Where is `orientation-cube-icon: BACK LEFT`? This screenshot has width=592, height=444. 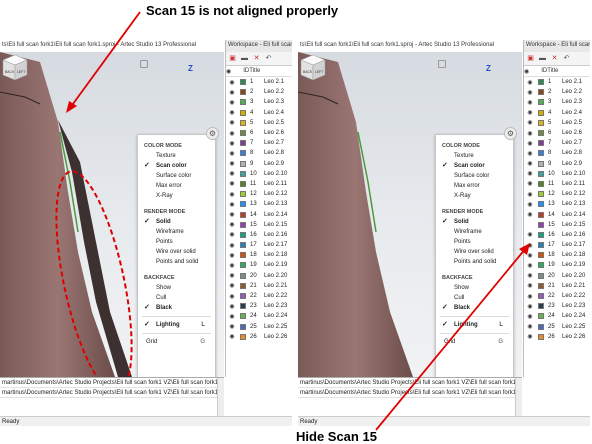 orientation-cube-icon: BACK LEFT is located at coordinates (313, 67).